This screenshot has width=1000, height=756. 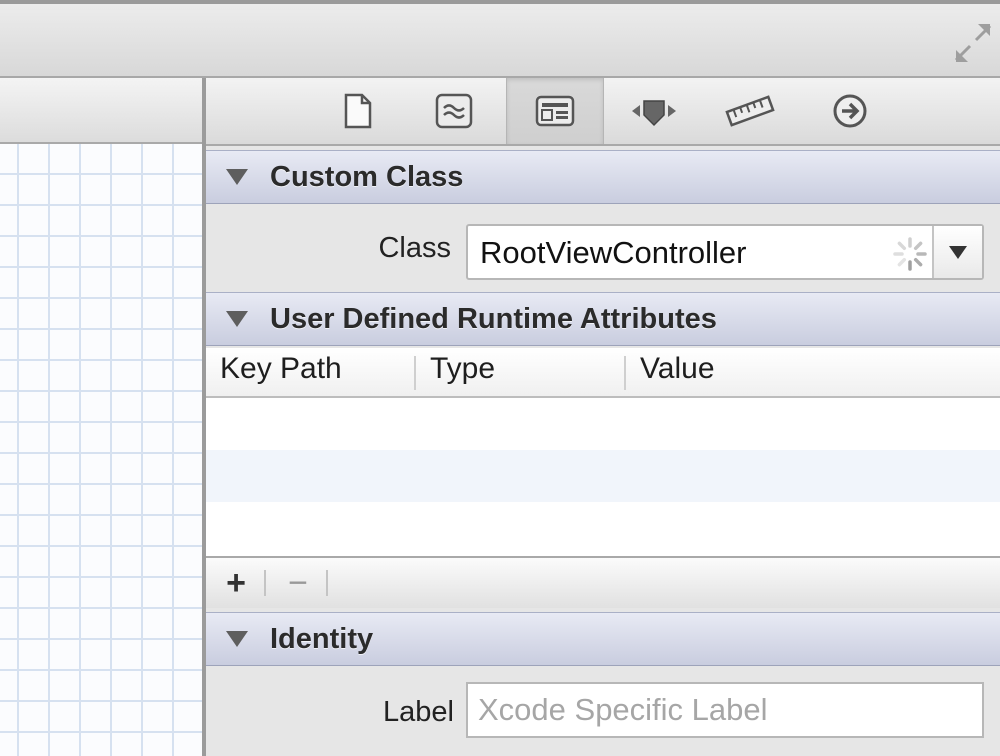 I want to click on runtime-attributes-footer: + −, so click(x=603, y=582).